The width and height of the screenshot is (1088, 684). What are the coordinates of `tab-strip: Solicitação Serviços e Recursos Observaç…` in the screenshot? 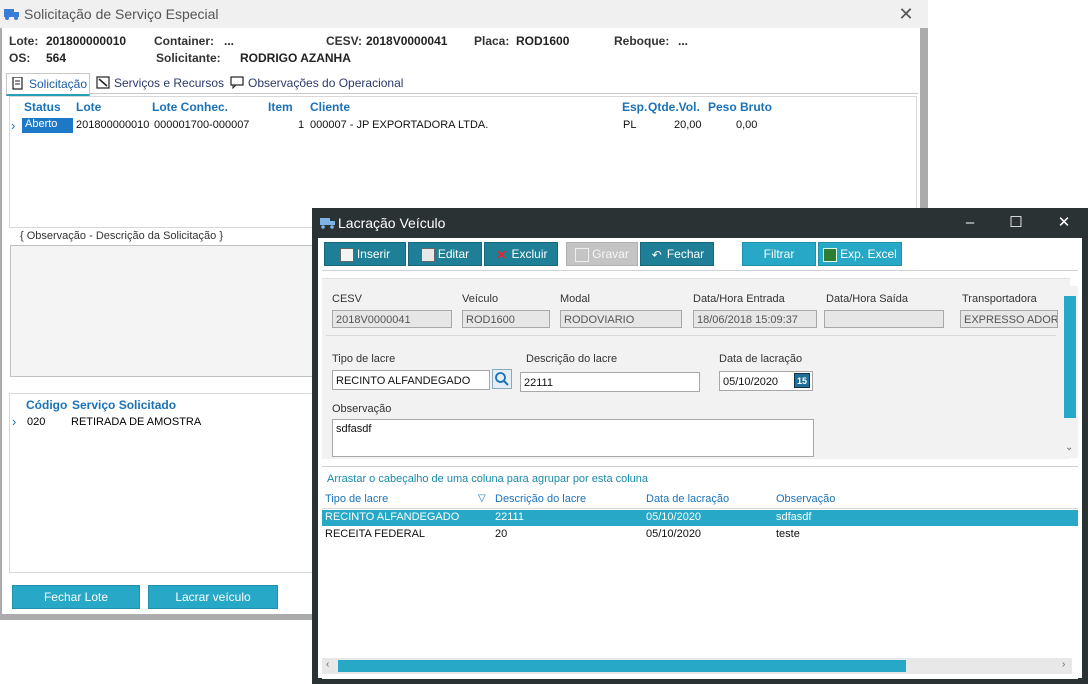 It's located at (462, 84).